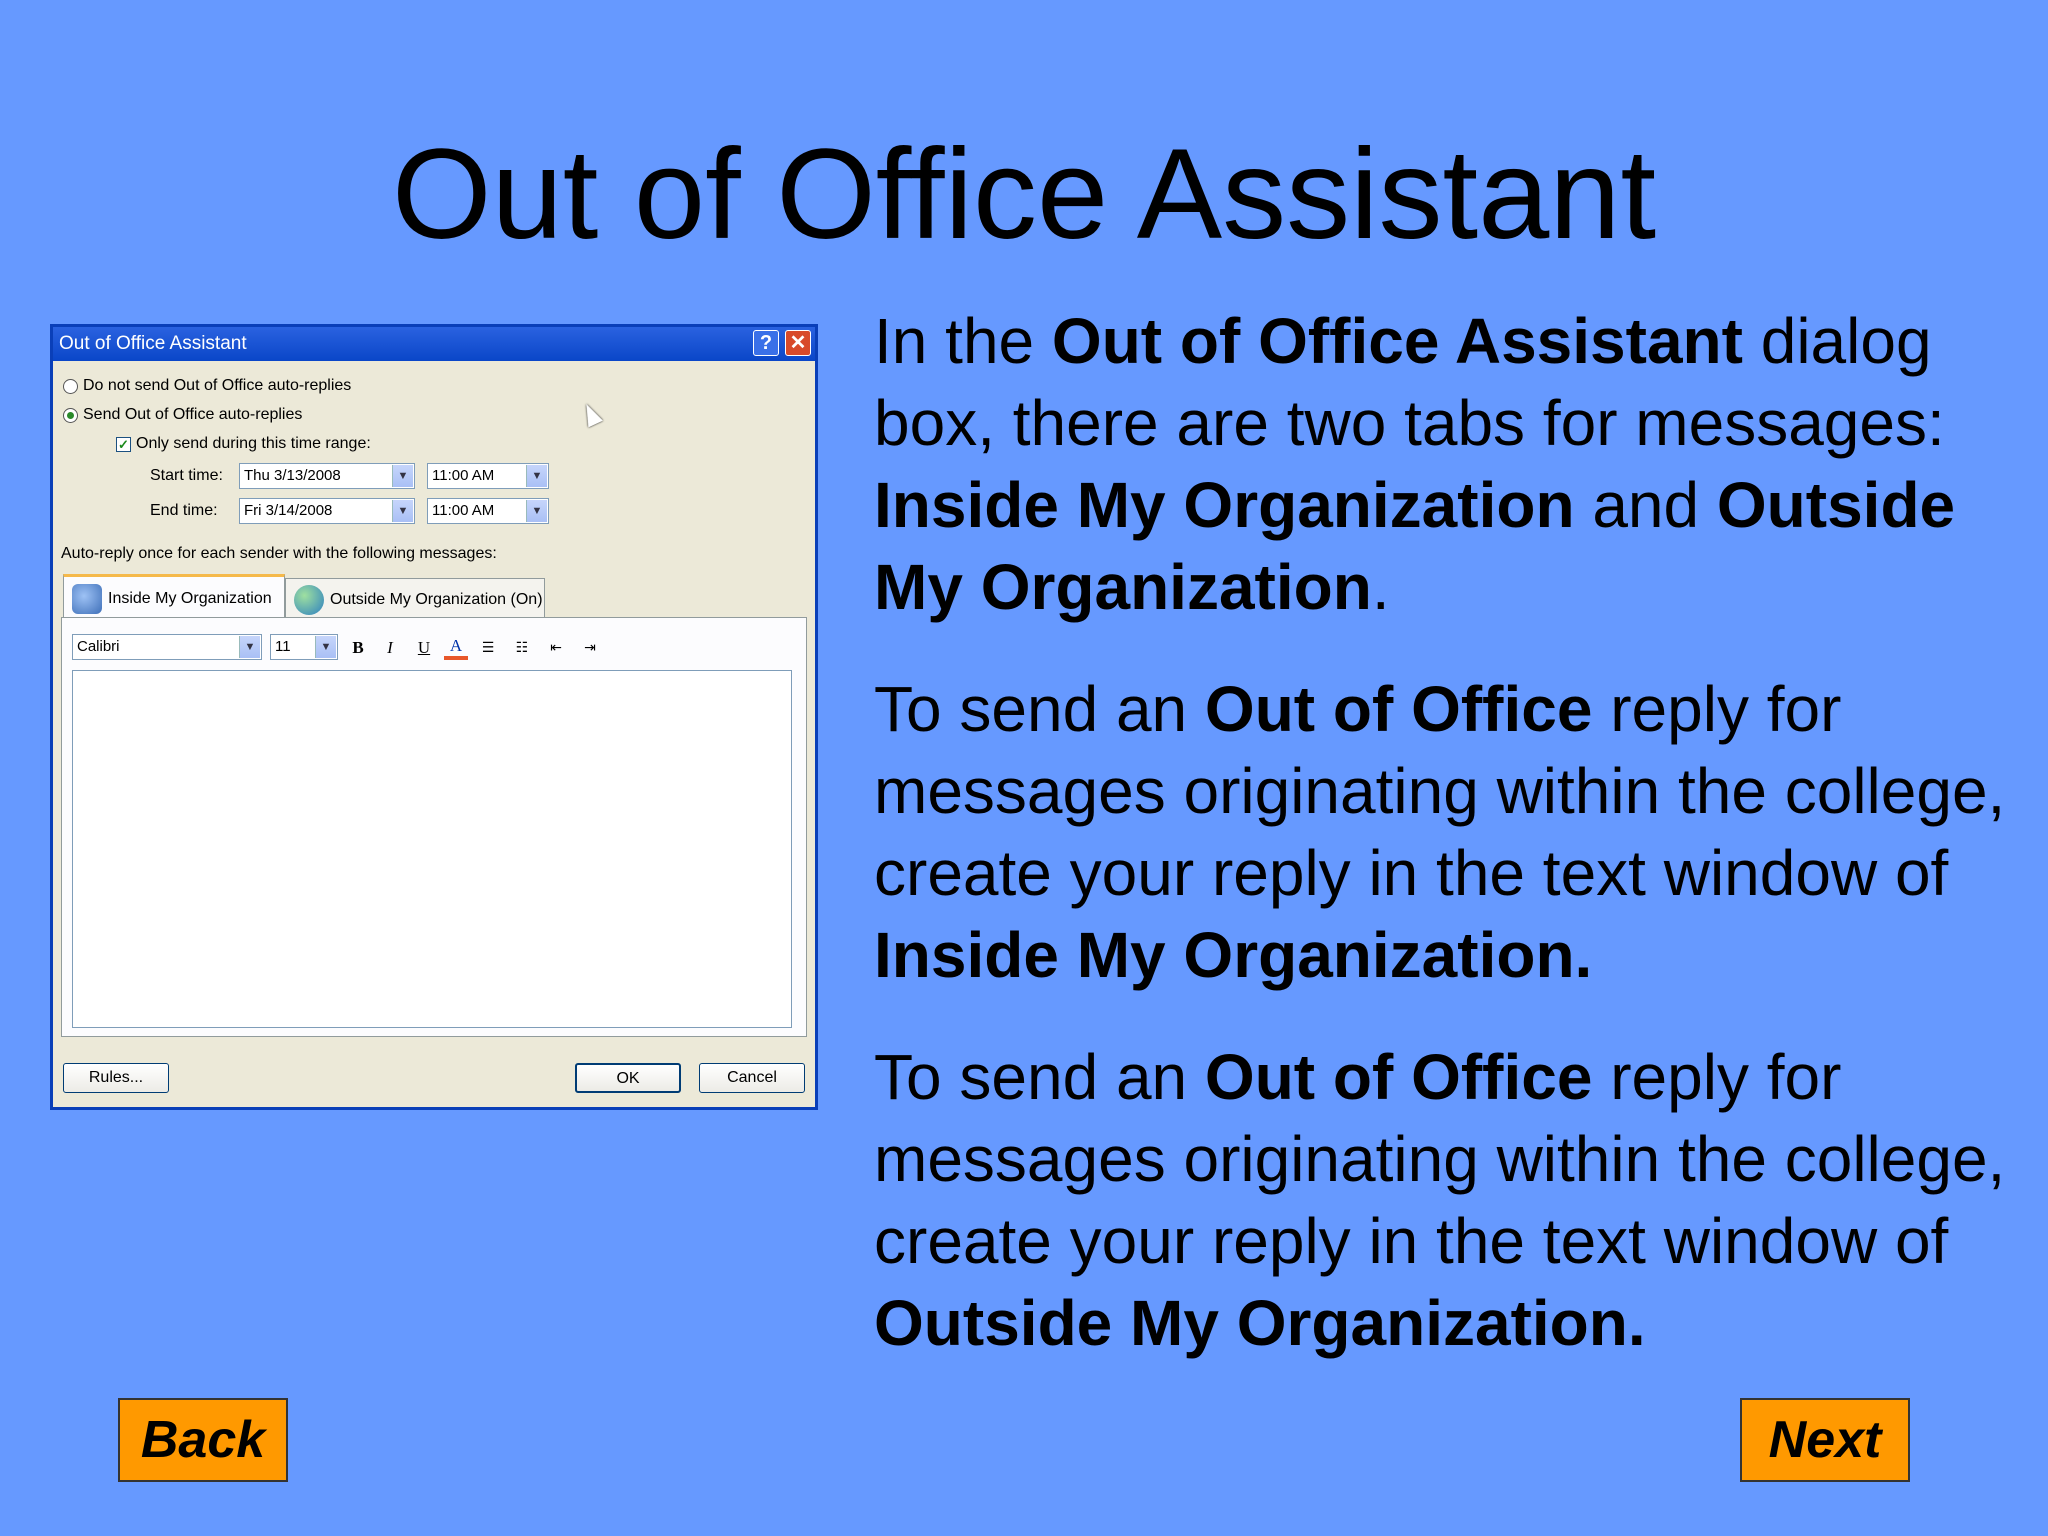  I want to click on start-time-combo: 11:00 AM ▼, so click(488, 476).